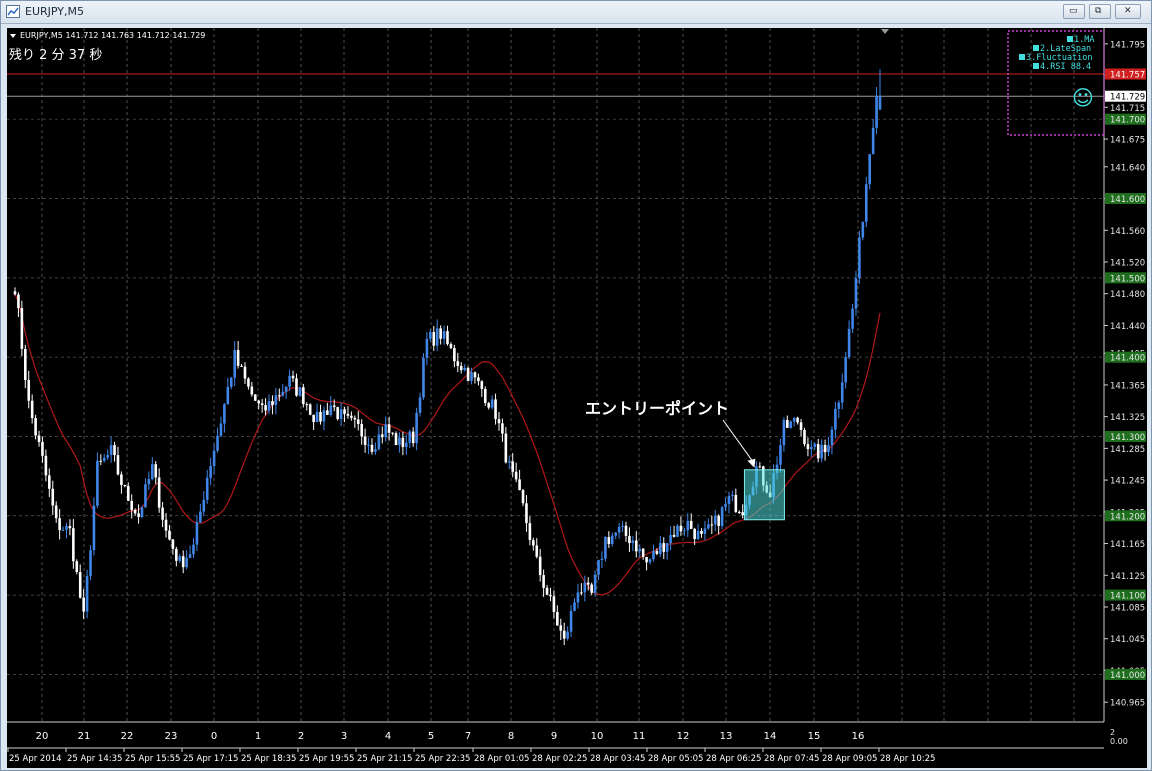  Describe the element at coordinates (1127, 676) in the screenshot. I see `level-price-label: 141.000` at that location.